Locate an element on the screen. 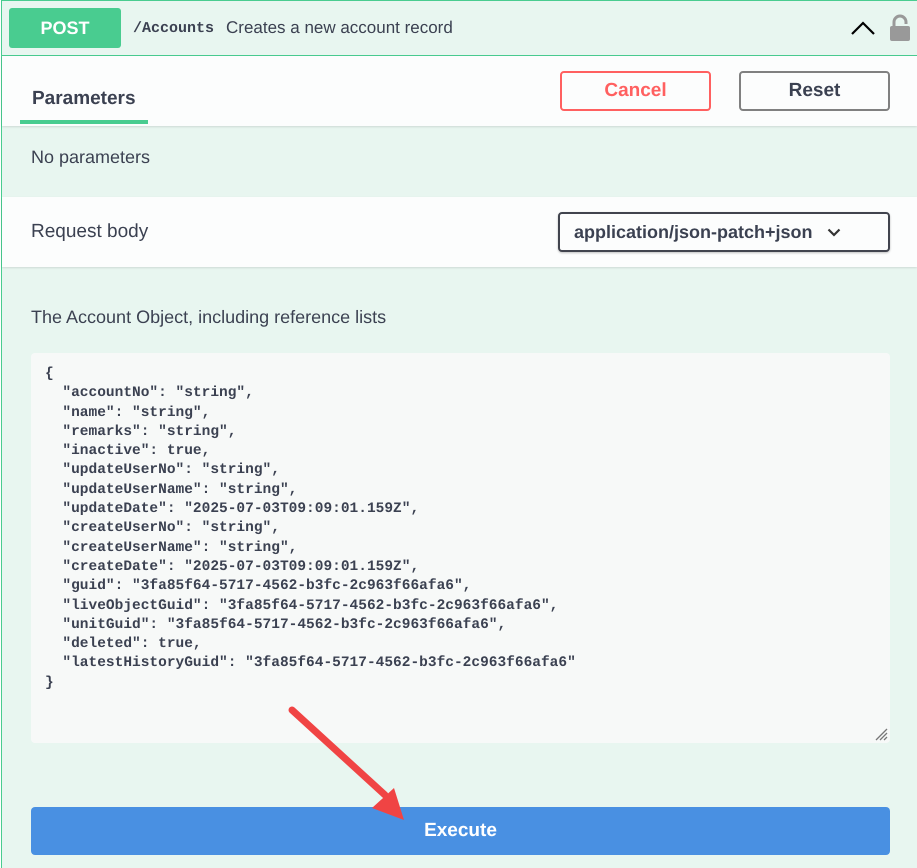  code-line: "inactive": true, is located at coordinates (136, 452).